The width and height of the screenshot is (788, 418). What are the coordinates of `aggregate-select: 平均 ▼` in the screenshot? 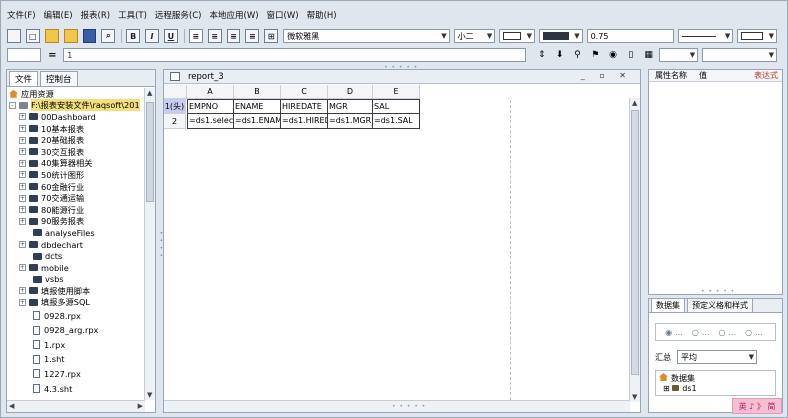 It's located at (717, 357).